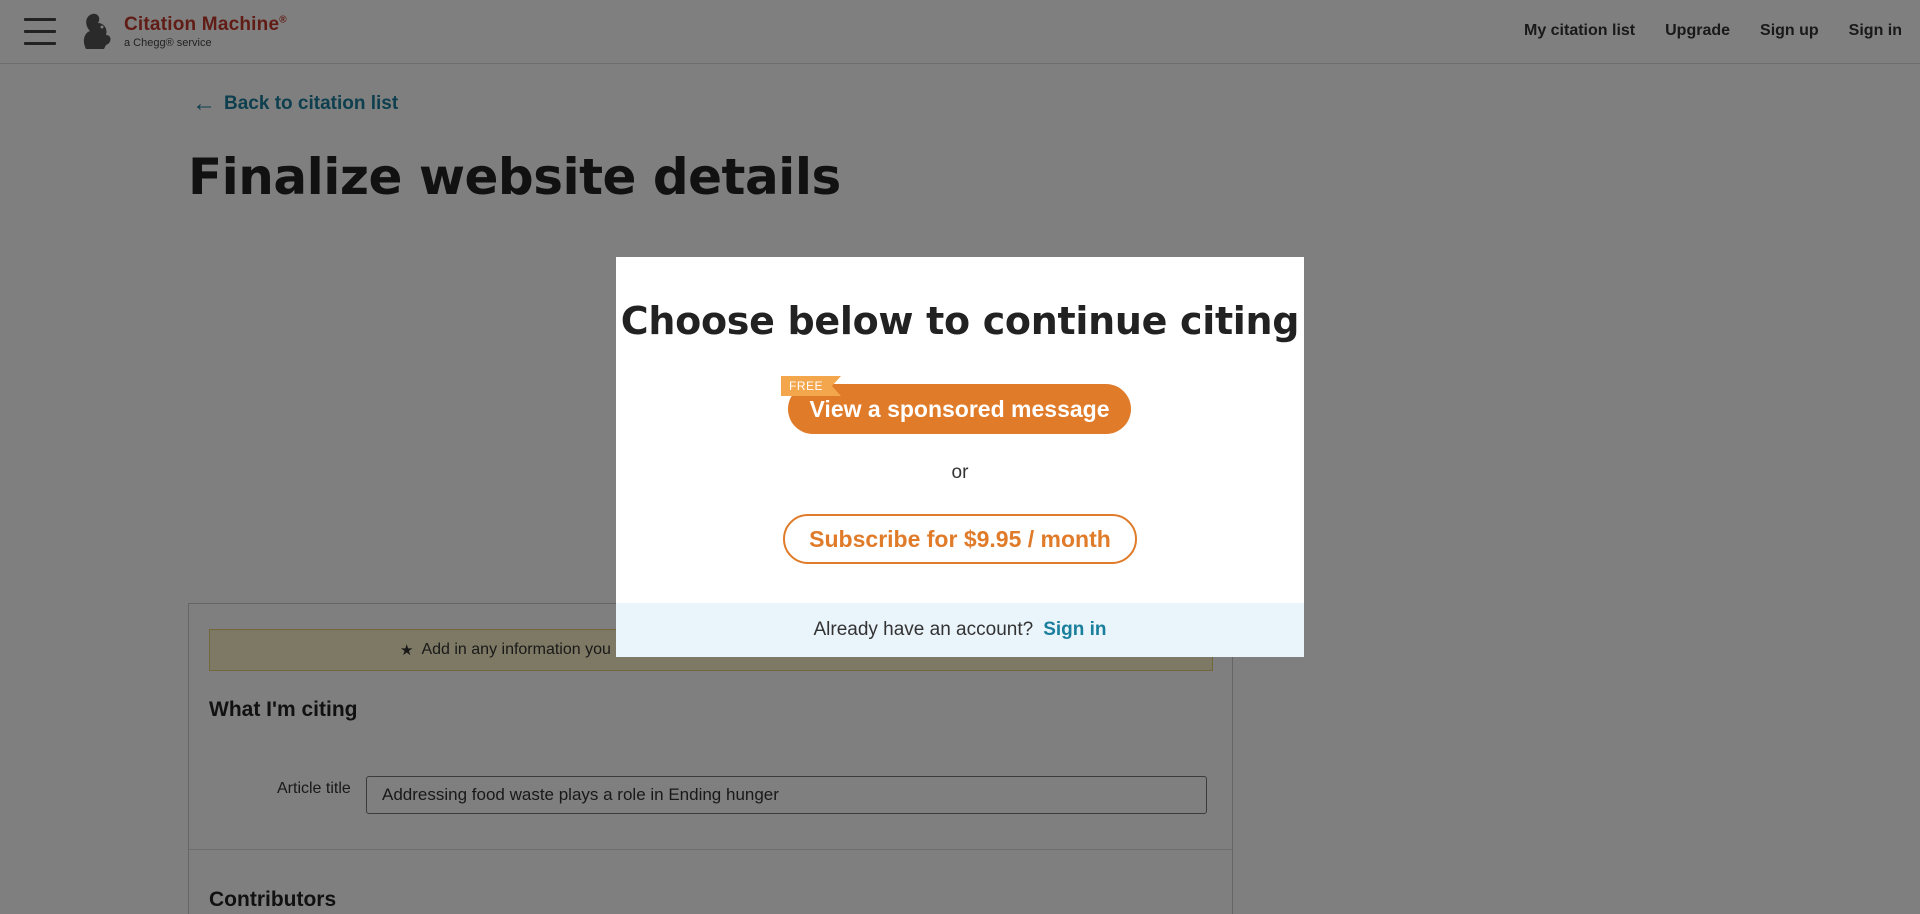 This screenshot has width=1920, height=914. What do you see at coordinates (960, 539) in the screenshot?
I see `subscribe-button: Subscribe for $9.95 / month` at bounding box center [960, 539].